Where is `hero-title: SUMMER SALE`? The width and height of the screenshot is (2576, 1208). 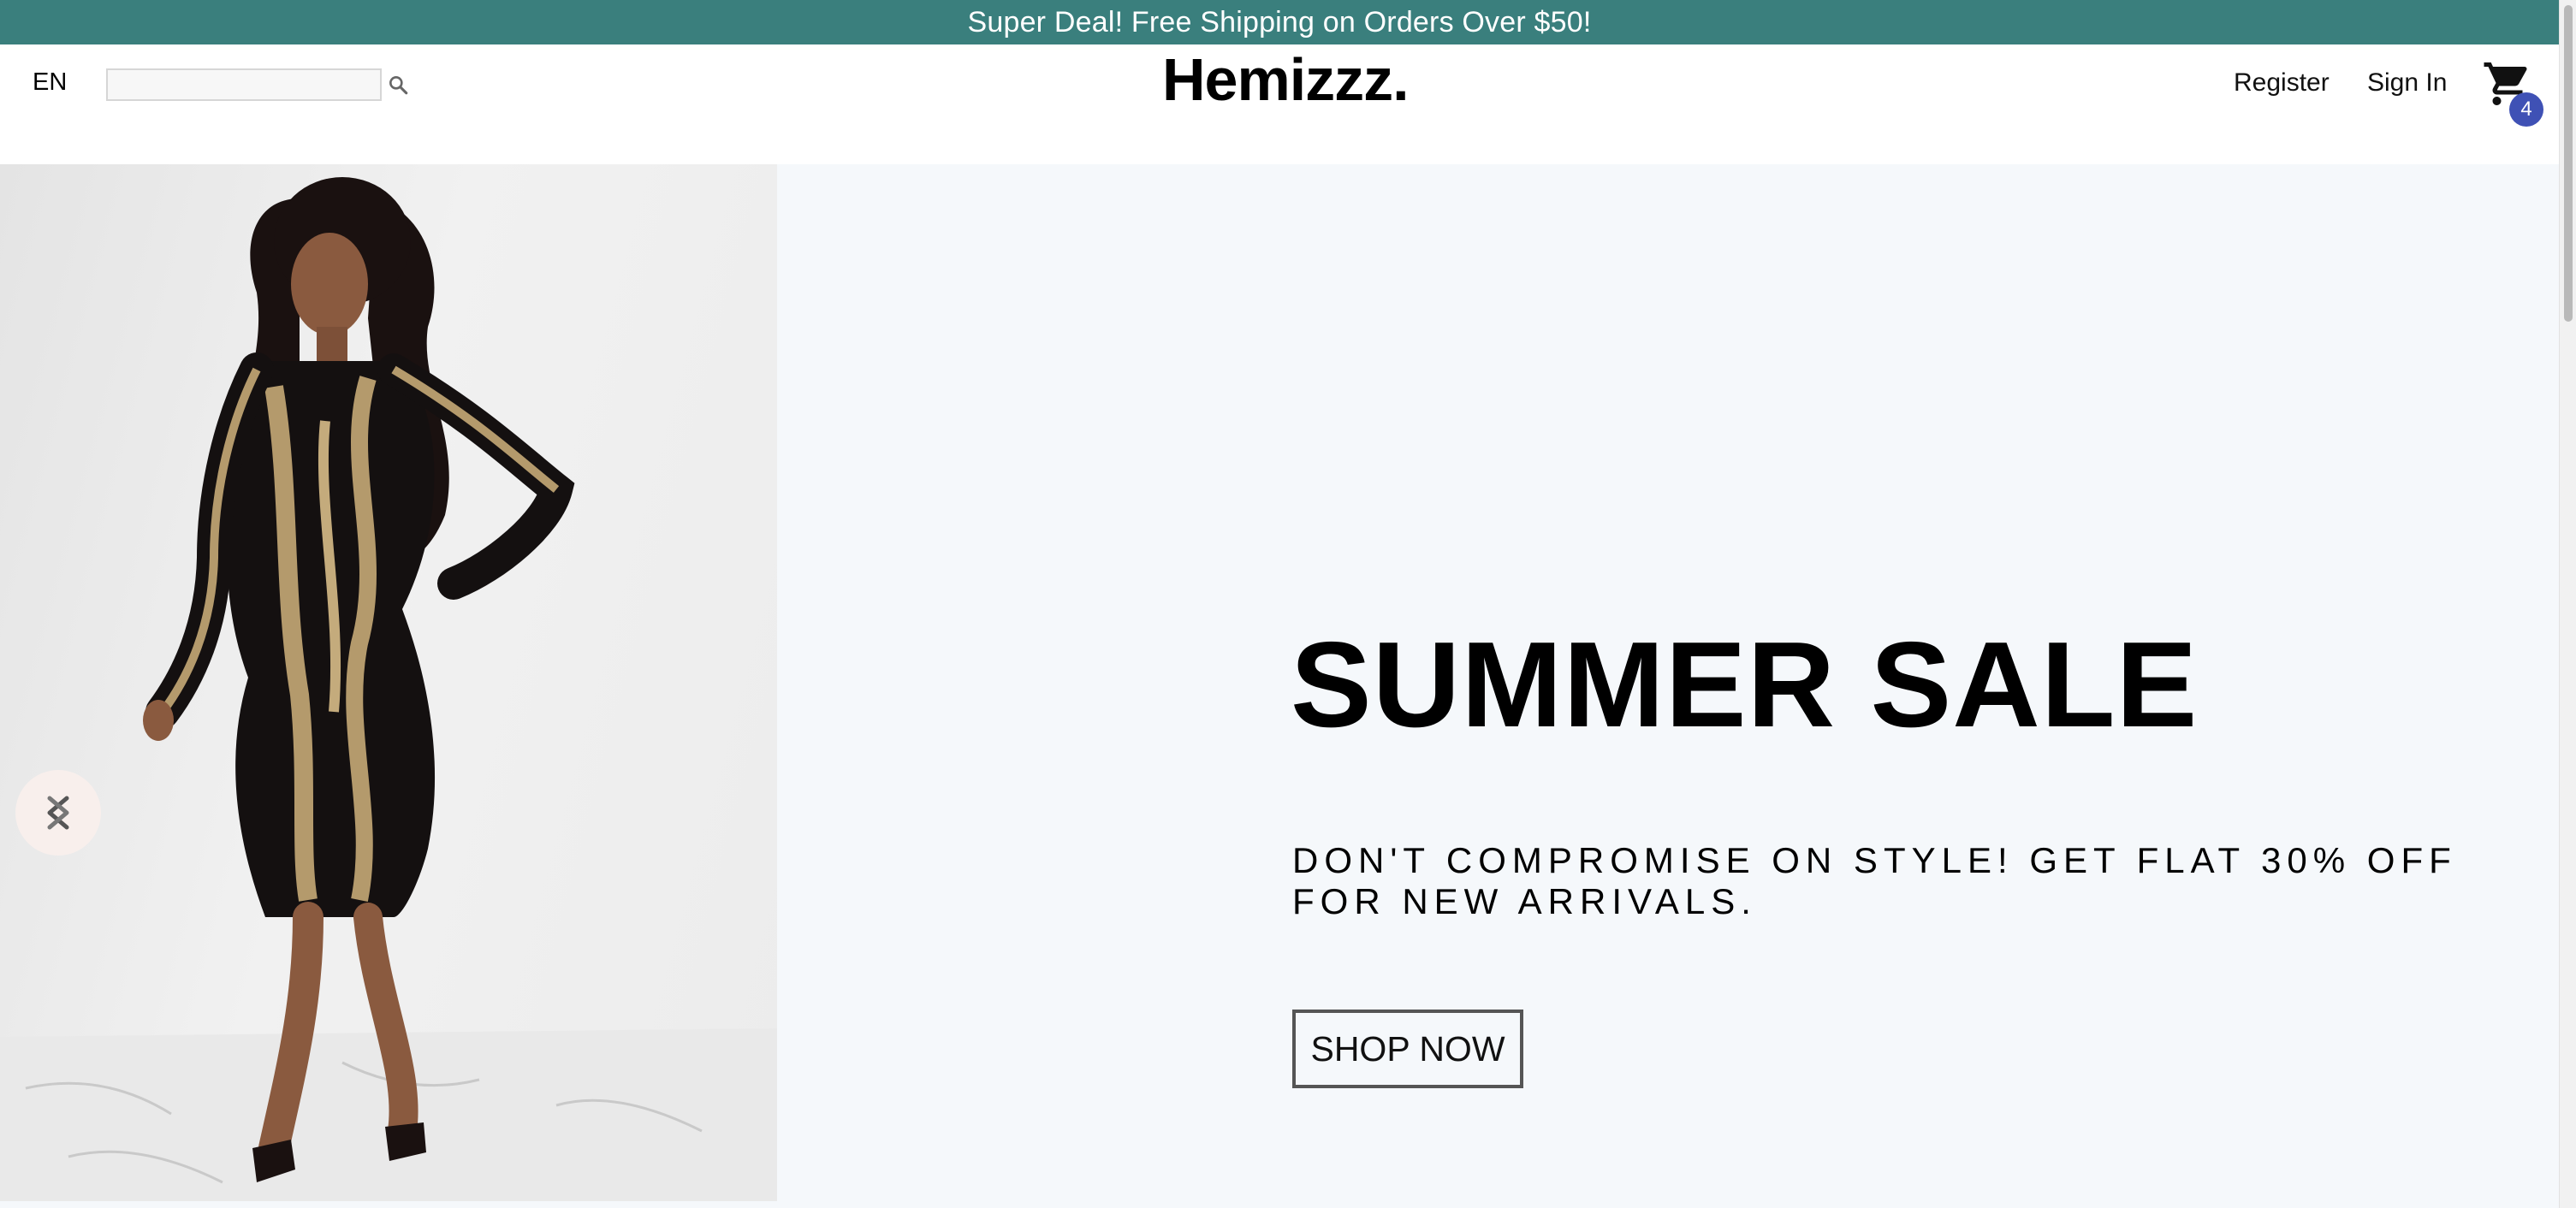
hero-title: SUMMER SALE is located at coordinates (1745, 685).